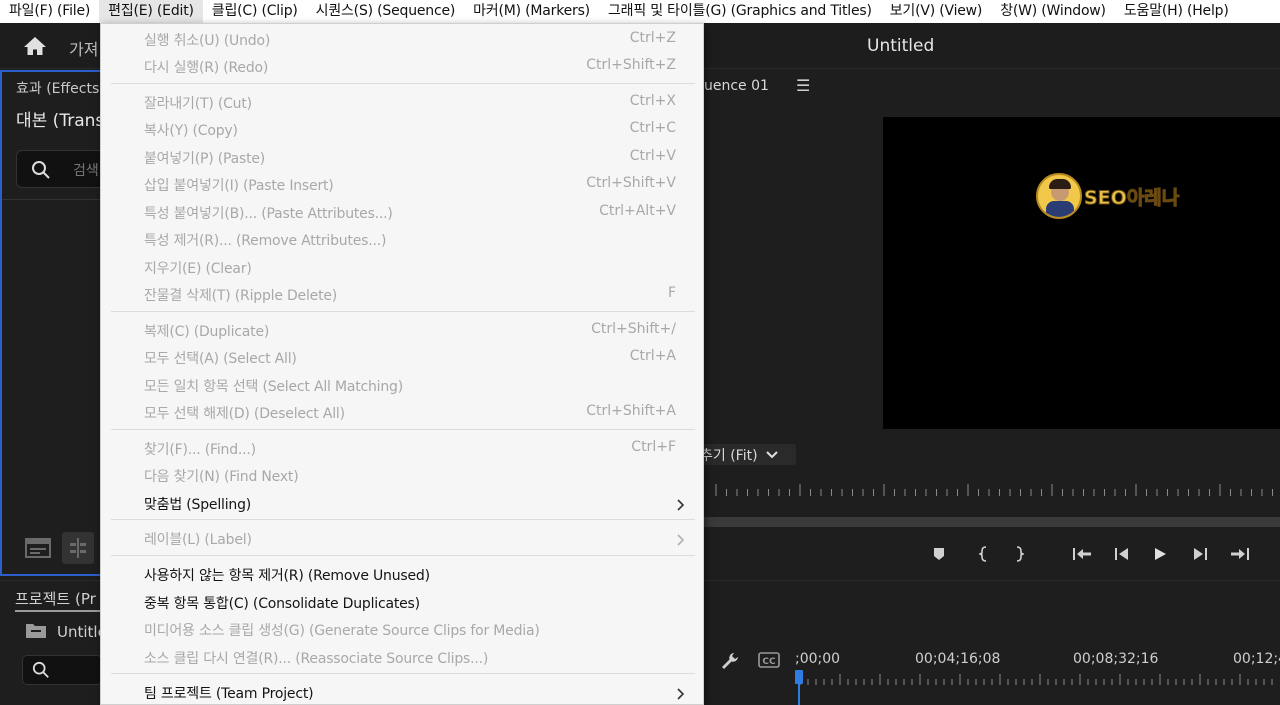 This screenshot has height=705, width=1280. I want to click on menu-window: 창(W) (Window), so click(1053, 11).